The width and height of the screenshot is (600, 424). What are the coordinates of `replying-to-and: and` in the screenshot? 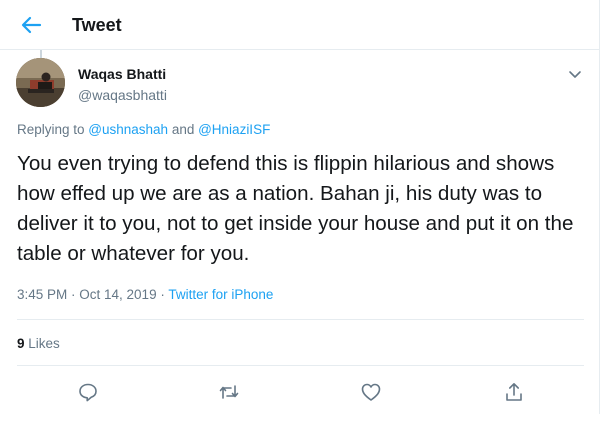 It's located at (183, 129).